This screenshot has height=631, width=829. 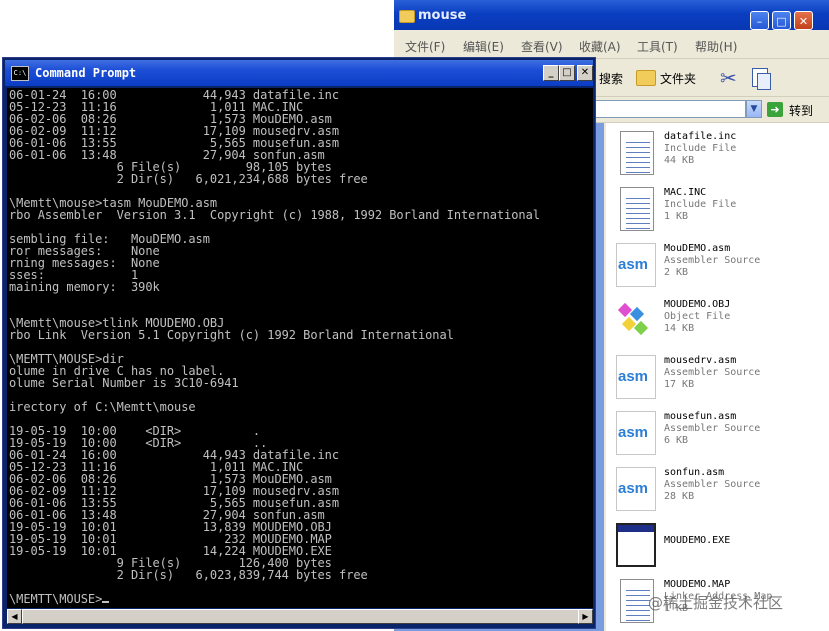 I want to click on file-size: 1 KB, so click(x=676, y=216).